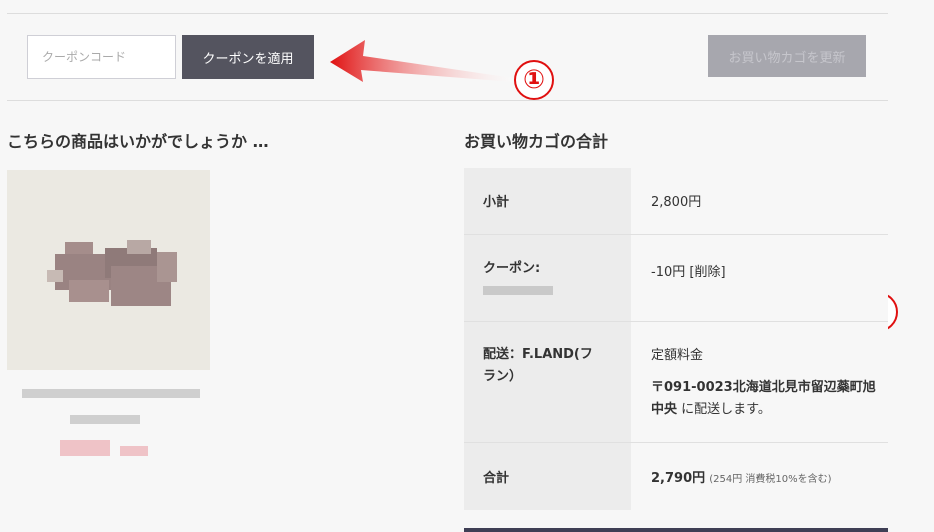 The image size is (934, 532). I want to click on order-total-cell: 2,790円 (254円 消費税10%を含む), so click(759, 476).